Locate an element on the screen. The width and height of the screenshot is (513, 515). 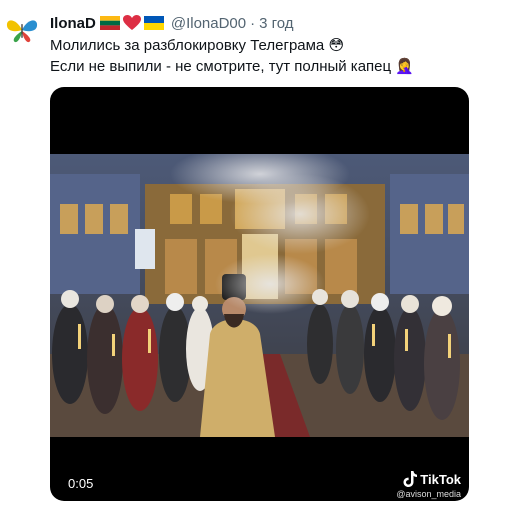
tiktok-brand: TikTok is located at coordinates (440, 479).